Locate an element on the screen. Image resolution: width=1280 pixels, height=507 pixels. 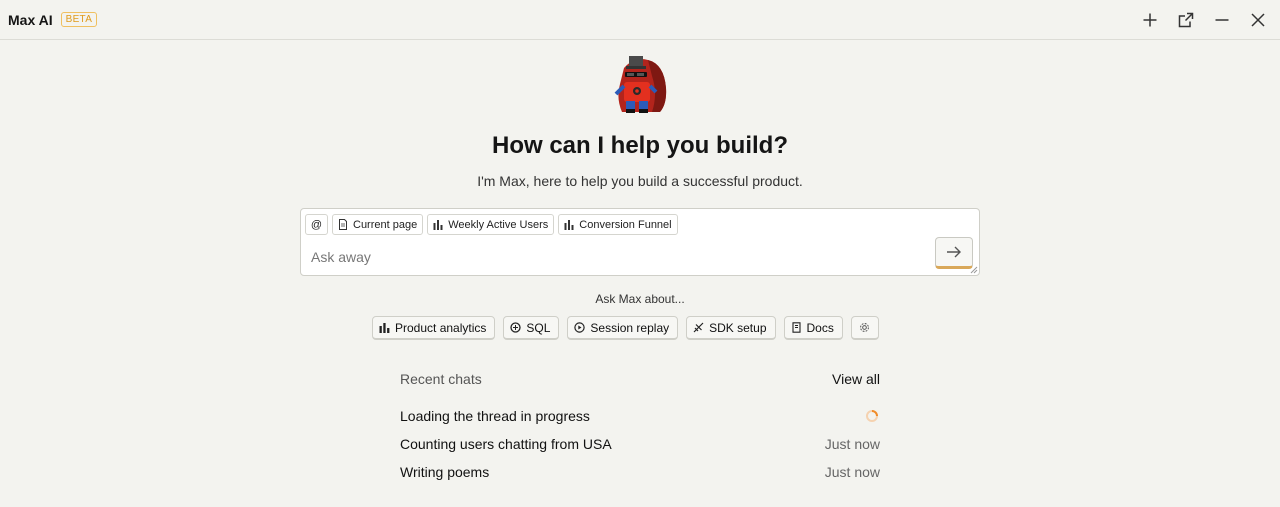
close-icon is located at coordinates (1258, 20).